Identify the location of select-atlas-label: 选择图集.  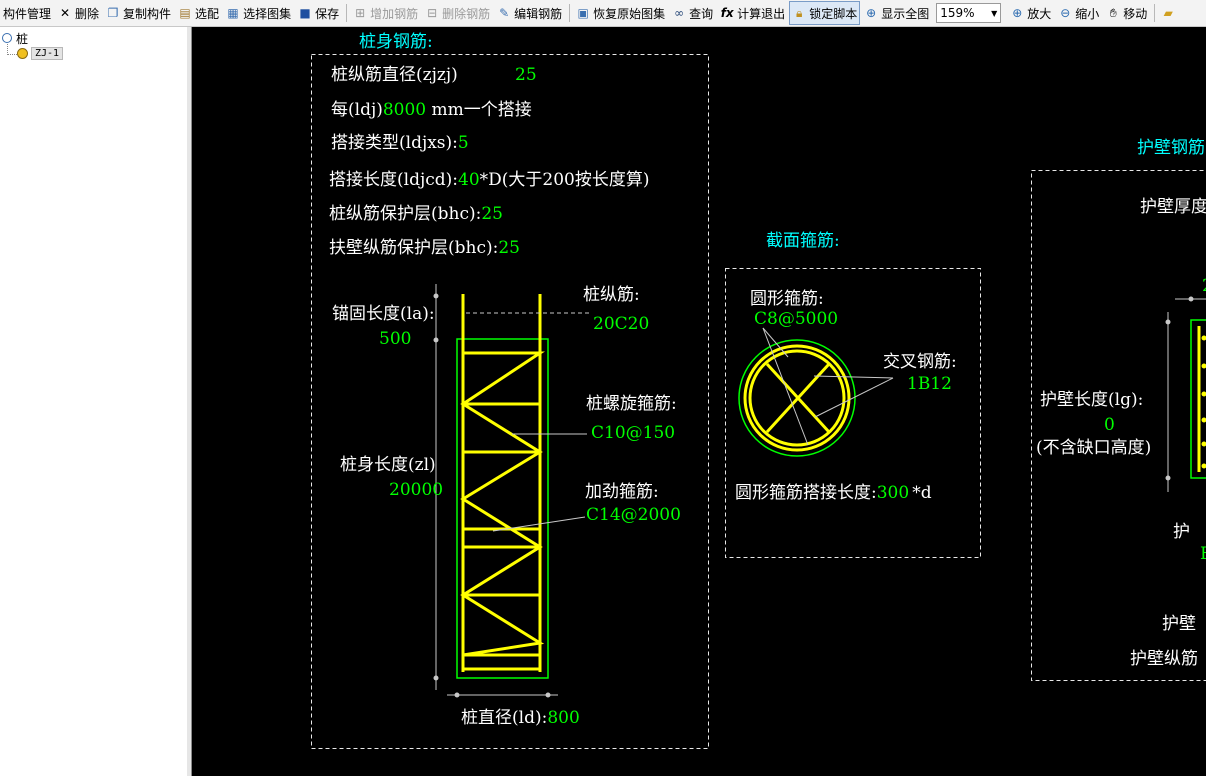
(267, 13).